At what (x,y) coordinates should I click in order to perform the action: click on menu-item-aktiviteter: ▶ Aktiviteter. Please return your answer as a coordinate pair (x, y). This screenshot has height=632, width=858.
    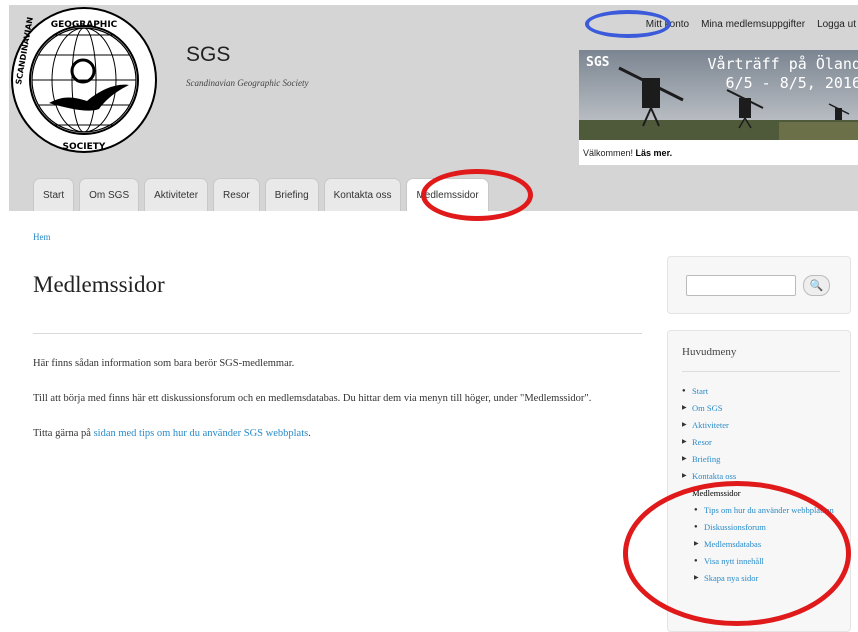
    Looking at the image, I should click on (764, 425).